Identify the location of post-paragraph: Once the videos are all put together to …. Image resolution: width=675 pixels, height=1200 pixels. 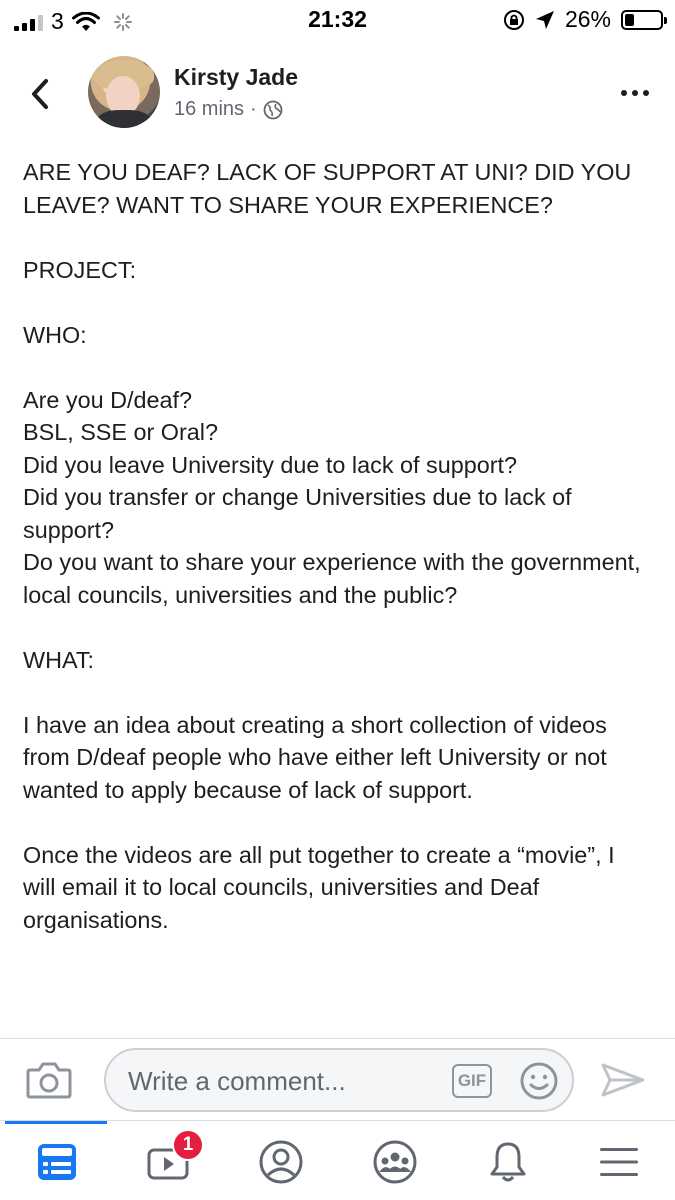
(319, 887).